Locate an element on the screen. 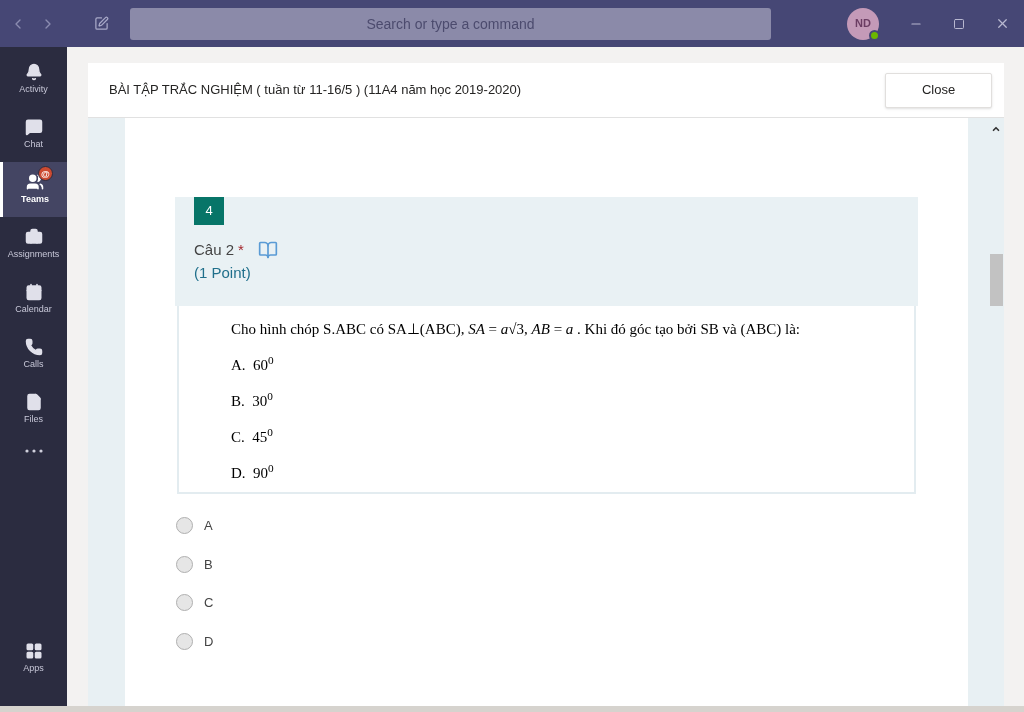  answer-choice: A is located at coordinates (547, 526).